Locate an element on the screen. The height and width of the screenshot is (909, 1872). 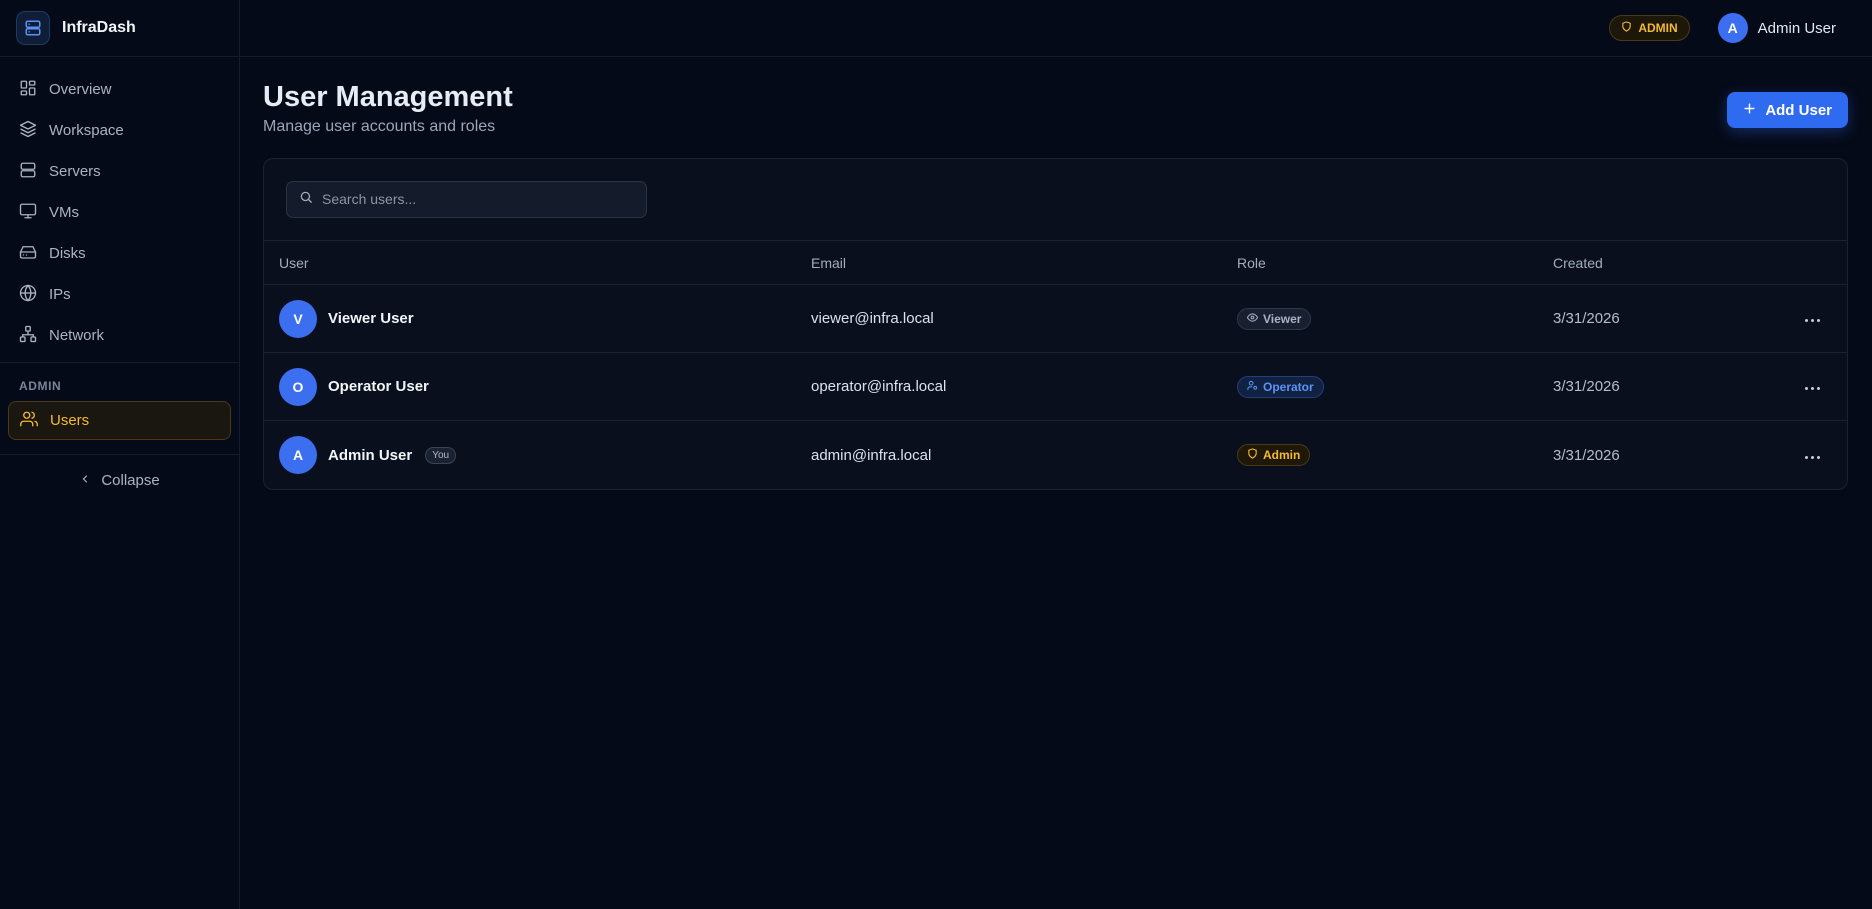
column-header-user: User is located at coordinates (530, 263).